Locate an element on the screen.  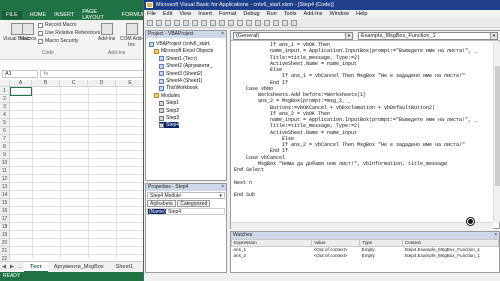
row-header: 20 is located at coordinates (5, 243).